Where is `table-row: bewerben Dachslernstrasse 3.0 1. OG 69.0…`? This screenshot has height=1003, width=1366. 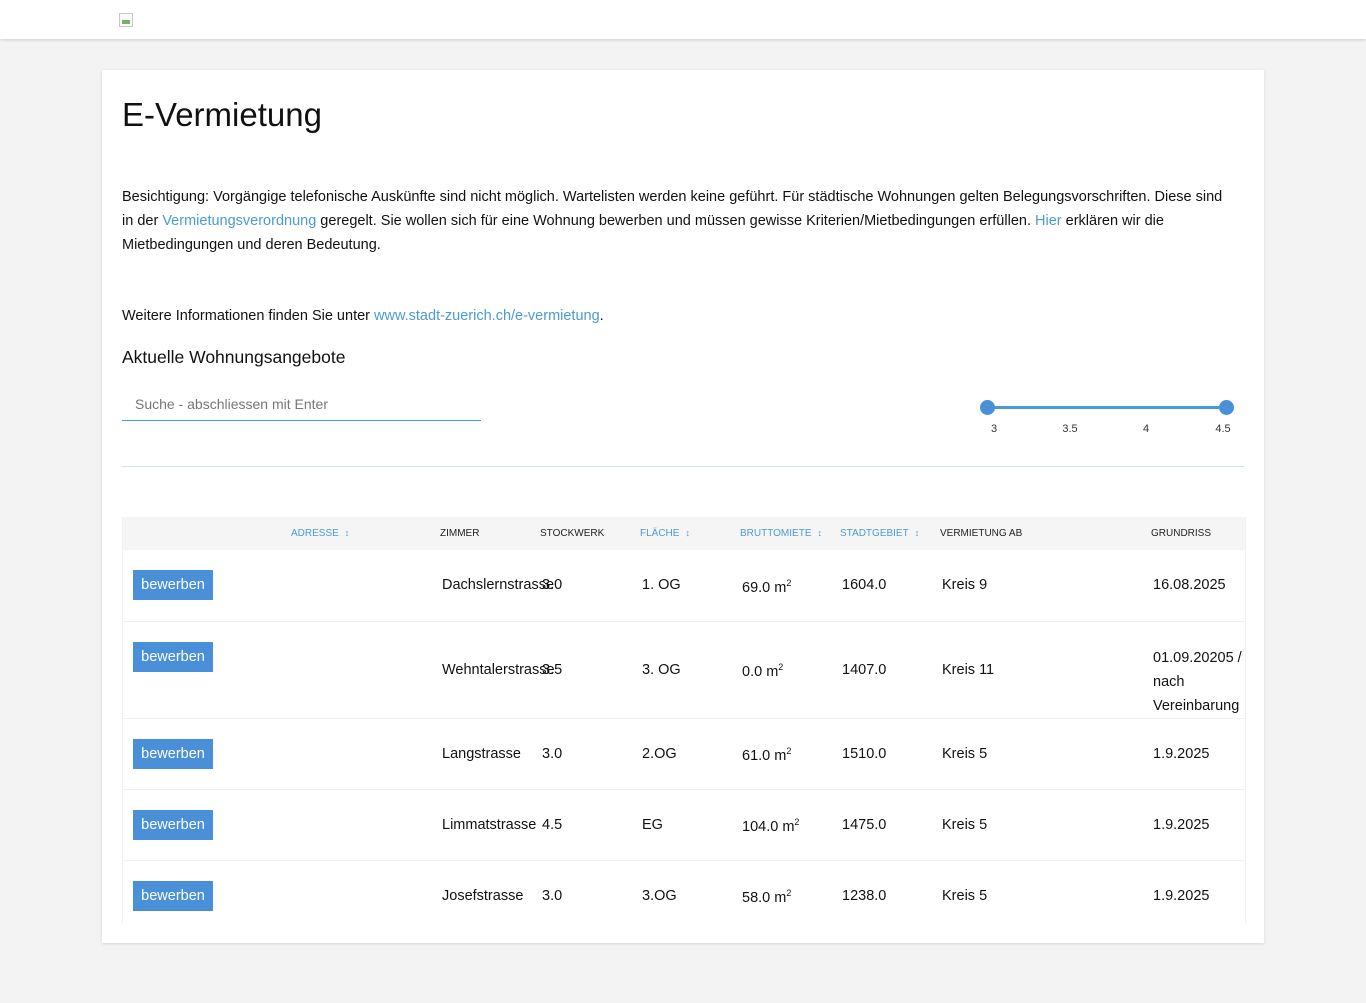
table-row: bewerben Dachslernstrasse 3.0 1. OG 69.0… is located at coordinates (684, 585).